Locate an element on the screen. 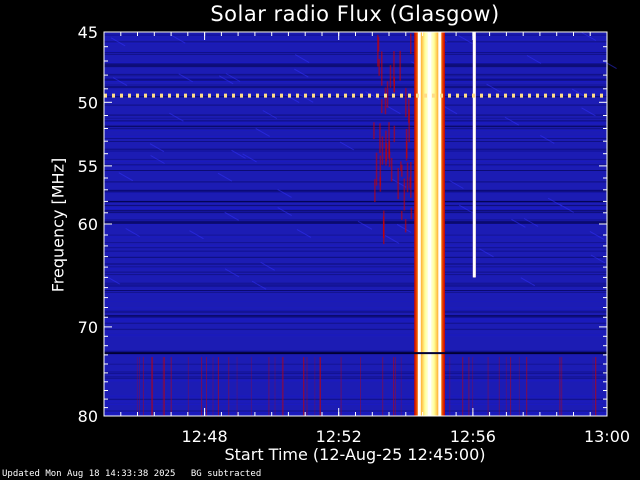  bg-subtracted-note: BG subtracted is located at coordinates (226, 474).